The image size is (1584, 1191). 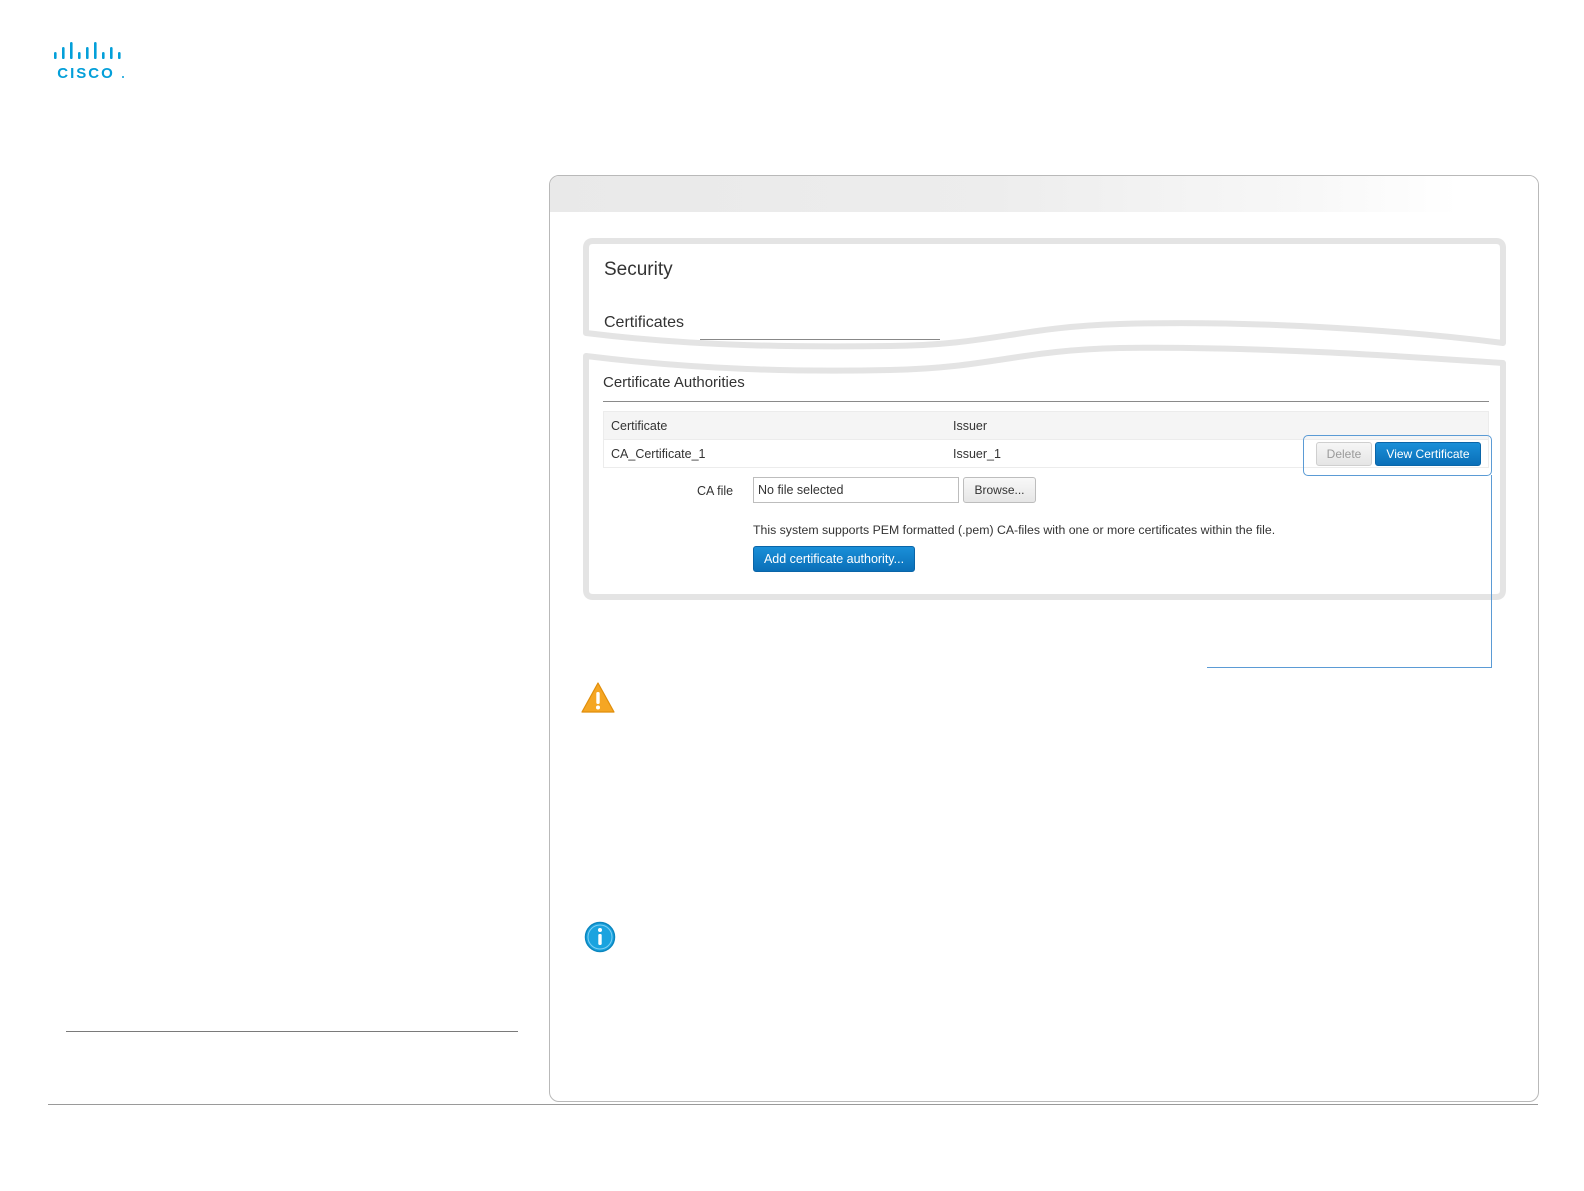 What do you see at coordinates (638, 269) in the screenshot?
I see `security-title: Security` at bounding box center [638, 269].